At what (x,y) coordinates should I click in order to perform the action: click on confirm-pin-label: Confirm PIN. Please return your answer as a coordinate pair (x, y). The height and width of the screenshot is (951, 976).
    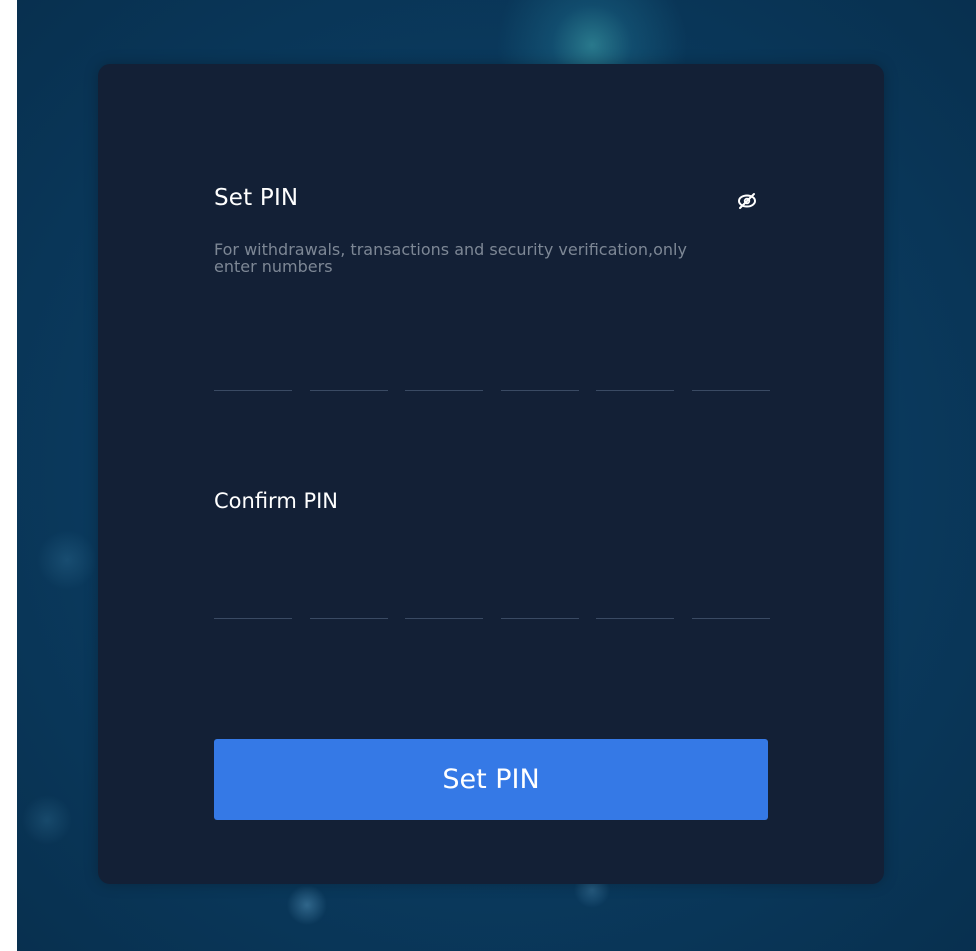
    Looking at the image, I should click on (276, 501).